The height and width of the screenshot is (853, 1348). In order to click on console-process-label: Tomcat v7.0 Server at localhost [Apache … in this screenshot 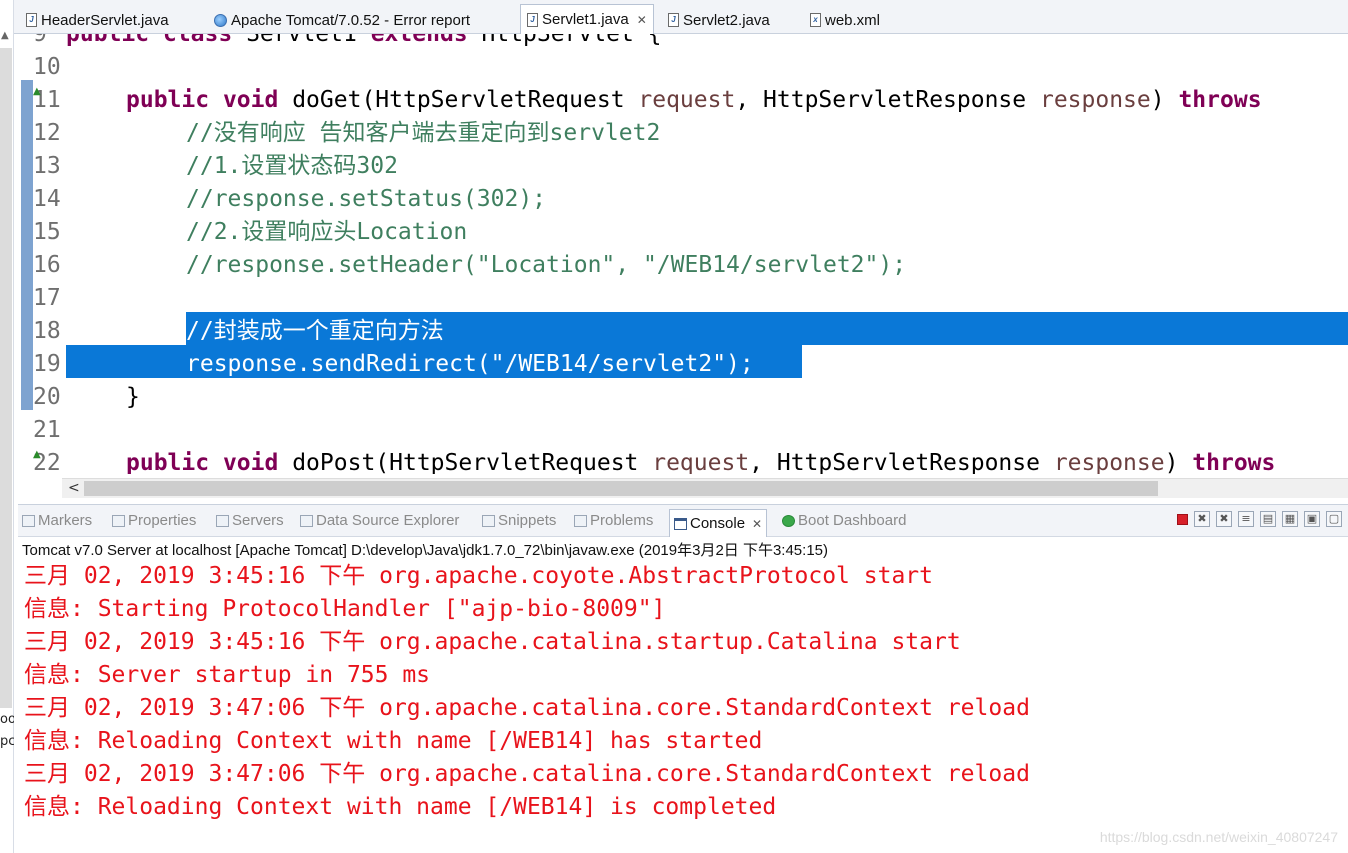, I will do `click(425, 550)`.